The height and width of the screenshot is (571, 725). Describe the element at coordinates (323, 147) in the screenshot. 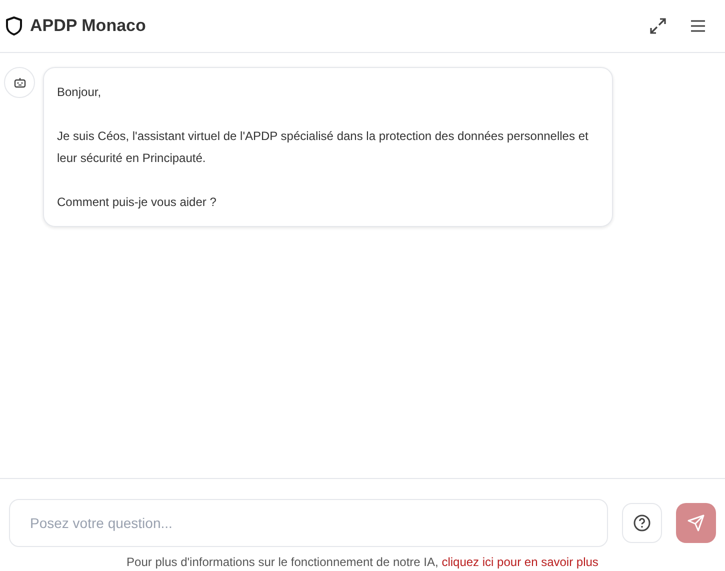

I see `message-text: Je suis Céos, l'assistant virtuel de l'APDP spécialisé dans la protection des données personnelles et leur sécurité en Principauté.` at that location.